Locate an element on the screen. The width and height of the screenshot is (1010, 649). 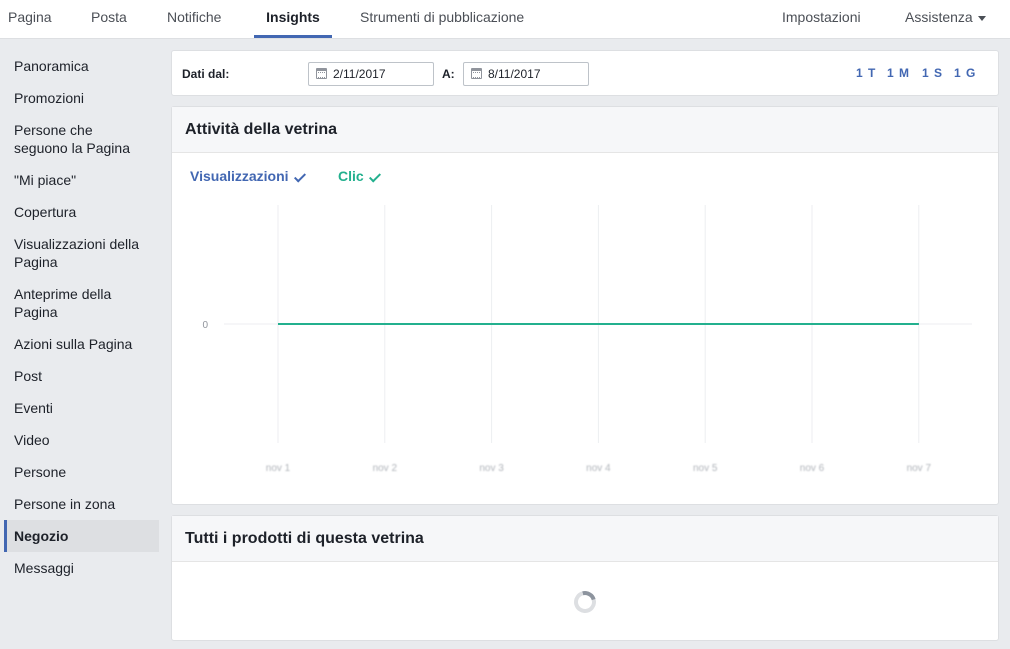
x-tick-label: nov 3 is located at coordinates (491, 468).